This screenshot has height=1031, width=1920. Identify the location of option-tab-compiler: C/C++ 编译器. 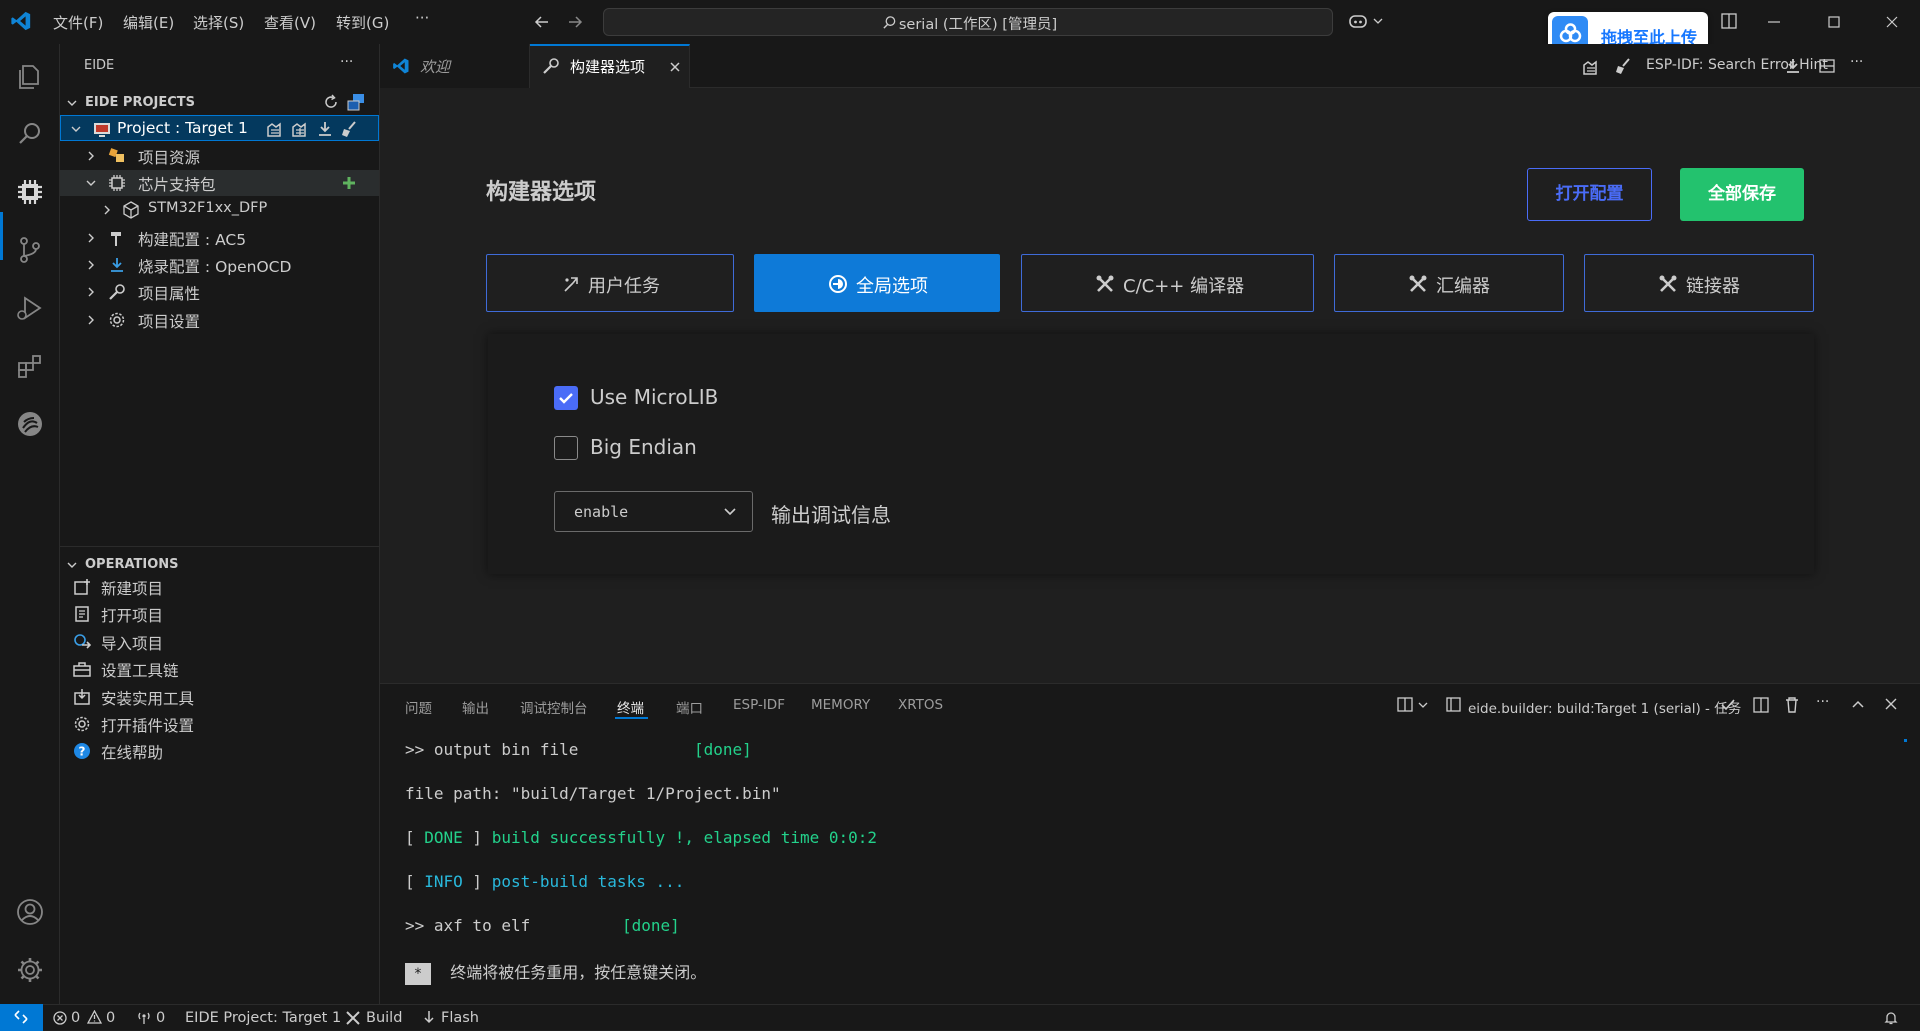
(1167, 283).